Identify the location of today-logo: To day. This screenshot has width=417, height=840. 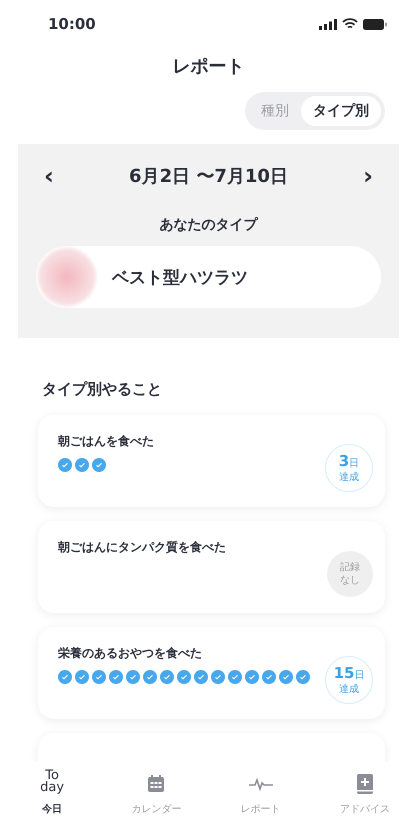
(52, 783).